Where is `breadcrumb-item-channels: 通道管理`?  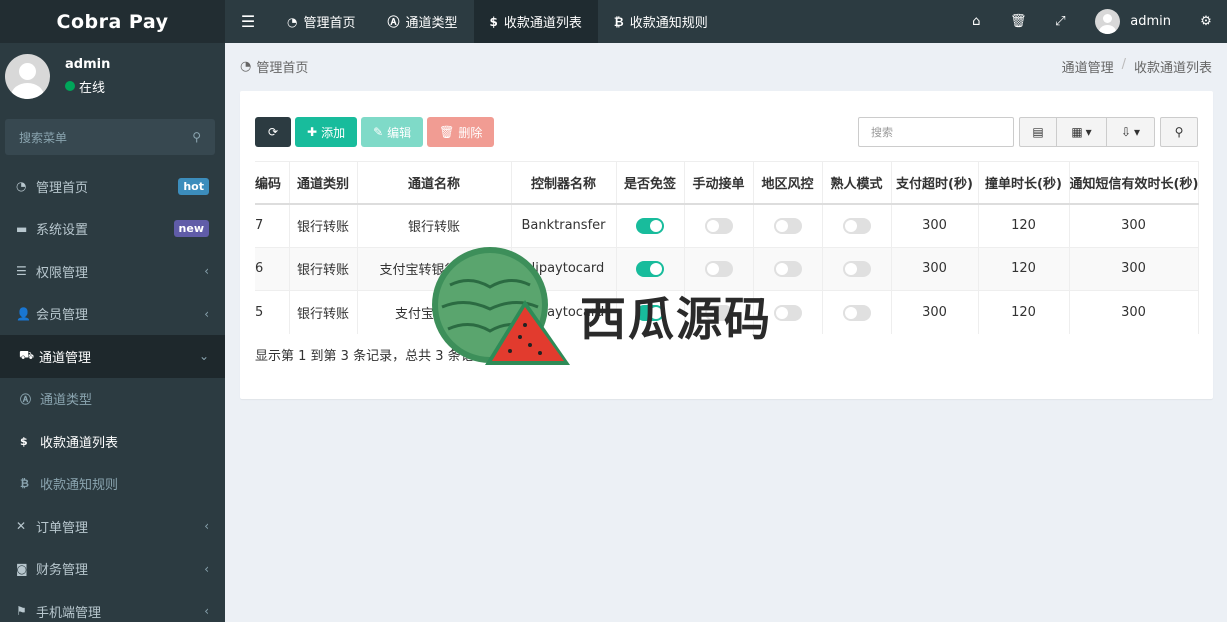 breadcrumb-item-channels: 通道管理 is located at coordinates (1088, 66).